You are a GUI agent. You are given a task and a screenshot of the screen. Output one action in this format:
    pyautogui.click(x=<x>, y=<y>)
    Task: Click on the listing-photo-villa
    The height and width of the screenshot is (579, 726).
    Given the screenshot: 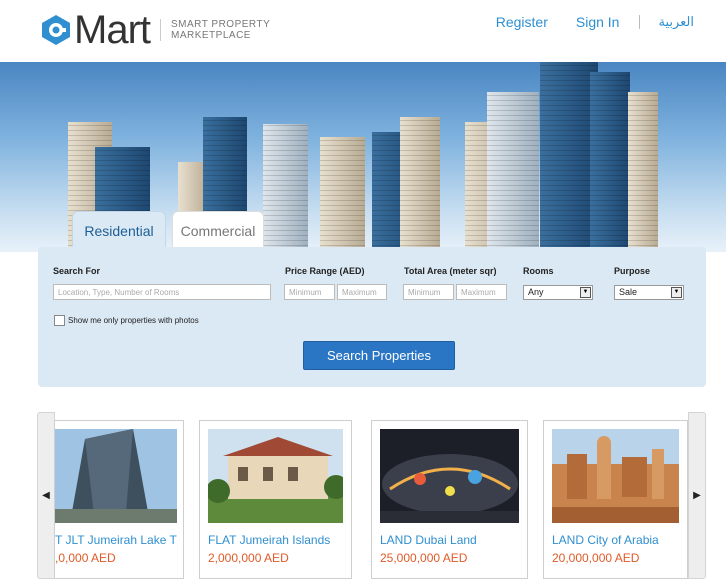 What is the action you would take?
    pyautogui.click(x=275, y=476)
    